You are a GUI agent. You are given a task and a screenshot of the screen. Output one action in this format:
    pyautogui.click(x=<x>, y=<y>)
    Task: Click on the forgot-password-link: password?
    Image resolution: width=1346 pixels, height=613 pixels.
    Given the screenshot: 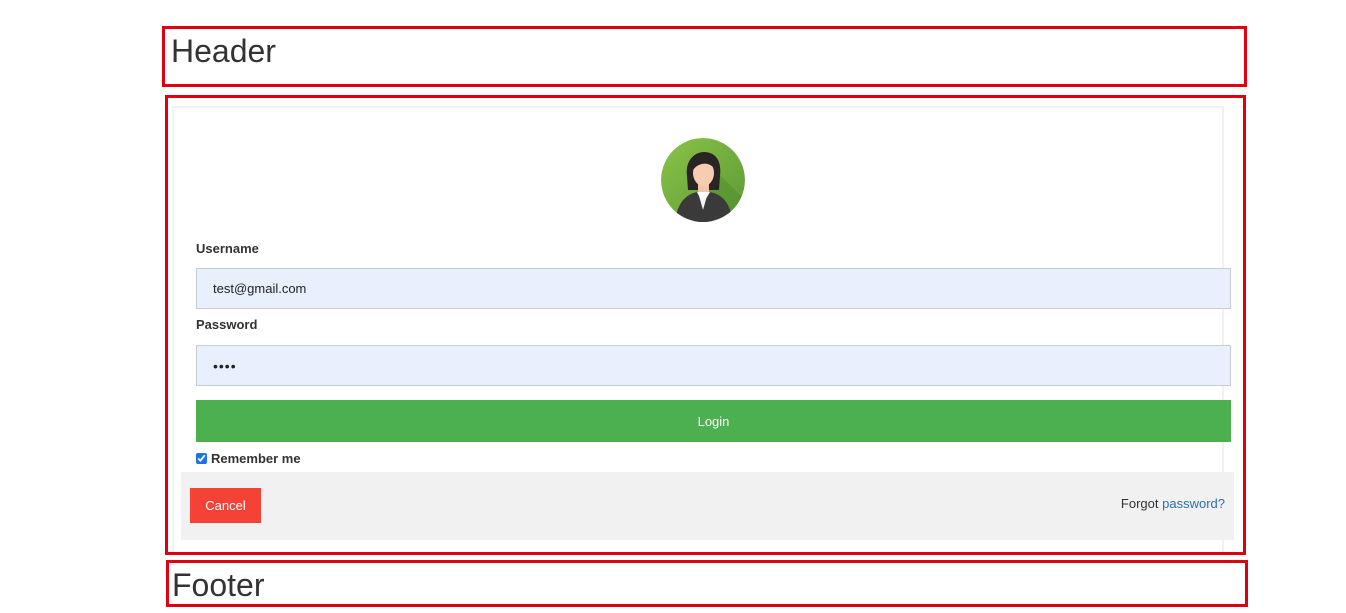 What is the action you would take?
    pyautogui.click(x=1193, y=503)
    